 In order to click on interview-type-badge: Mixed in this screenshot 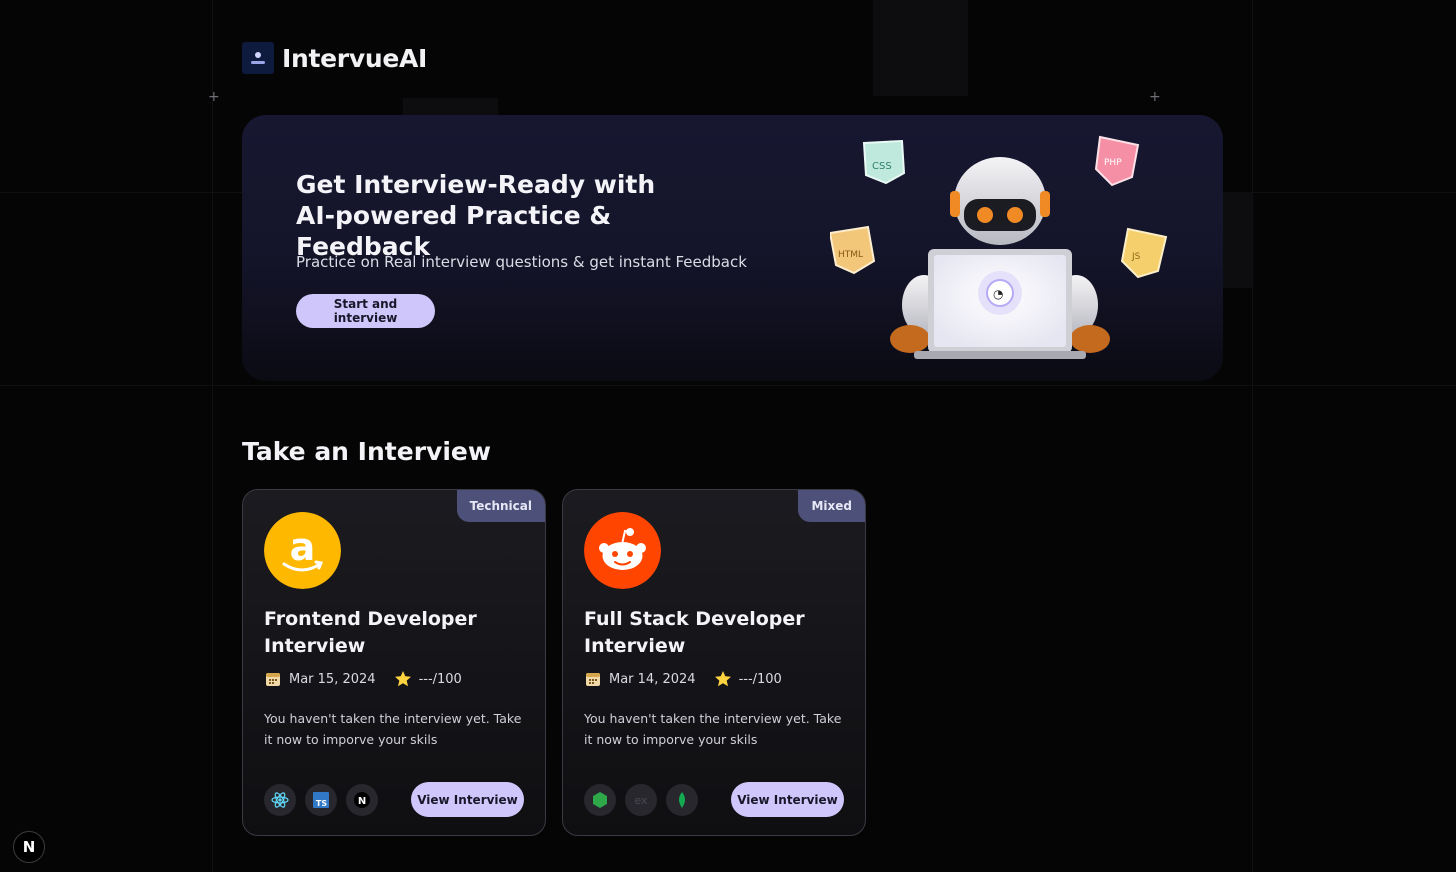, I will do `click(831, 506)`.